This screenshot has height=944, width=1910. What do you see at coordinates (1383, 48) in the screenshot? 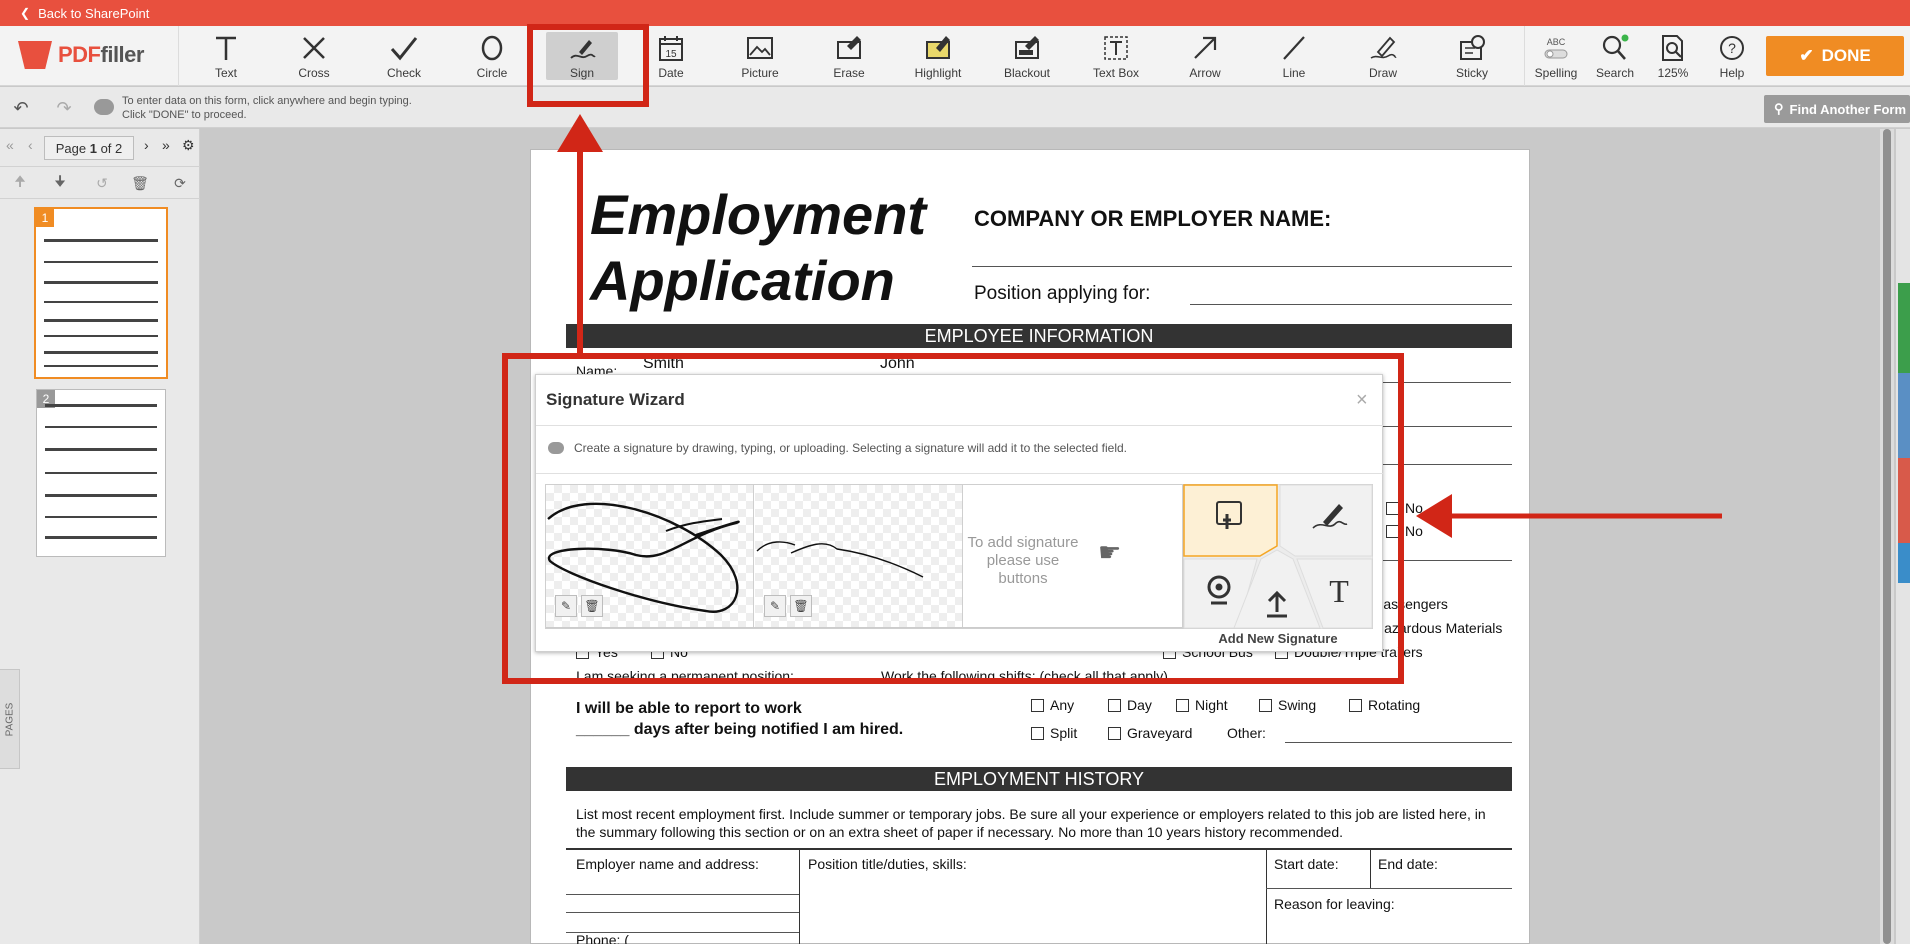
I see `draw-icon` at bounding box center [1383, 48].